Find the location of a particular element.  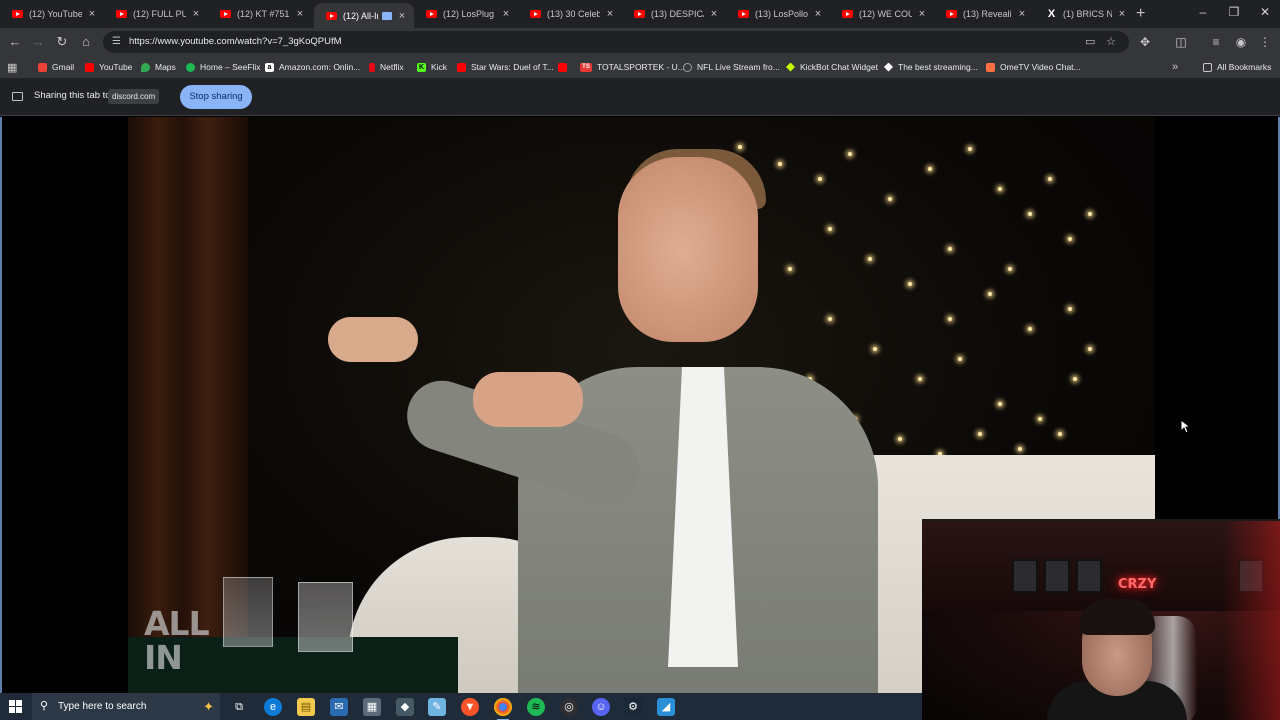

tab: (12) YouTube × is located at coordinates (52, 14).